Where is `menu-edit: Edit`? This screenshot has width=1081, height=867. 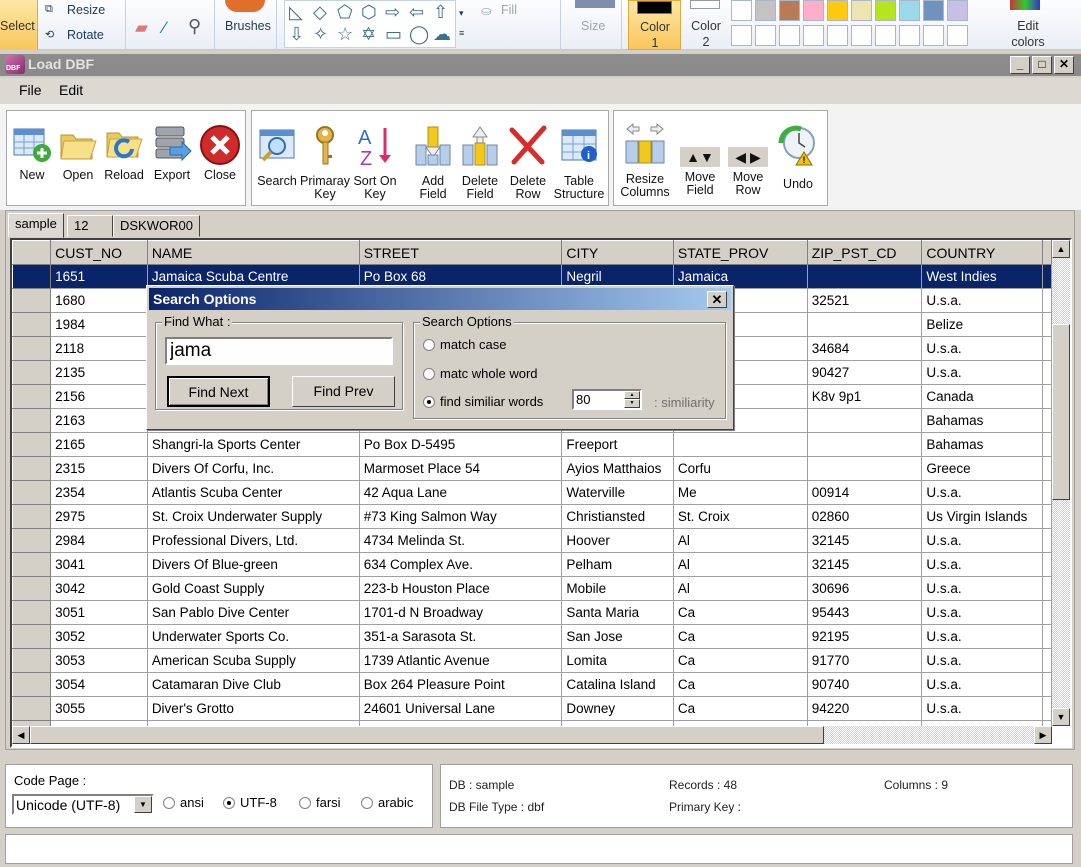
menu-edit: Edit is located at coordinates (71, 90).